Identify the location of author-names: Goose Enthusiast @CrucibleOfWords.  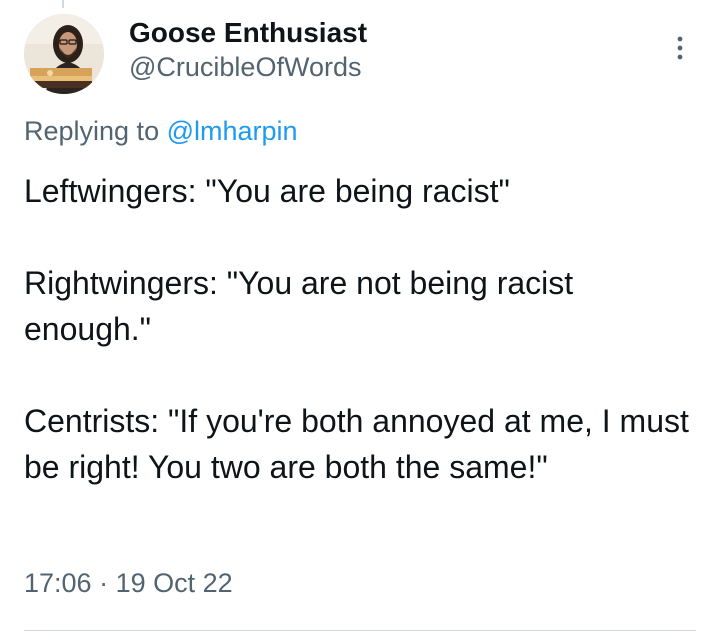
(248, 50).